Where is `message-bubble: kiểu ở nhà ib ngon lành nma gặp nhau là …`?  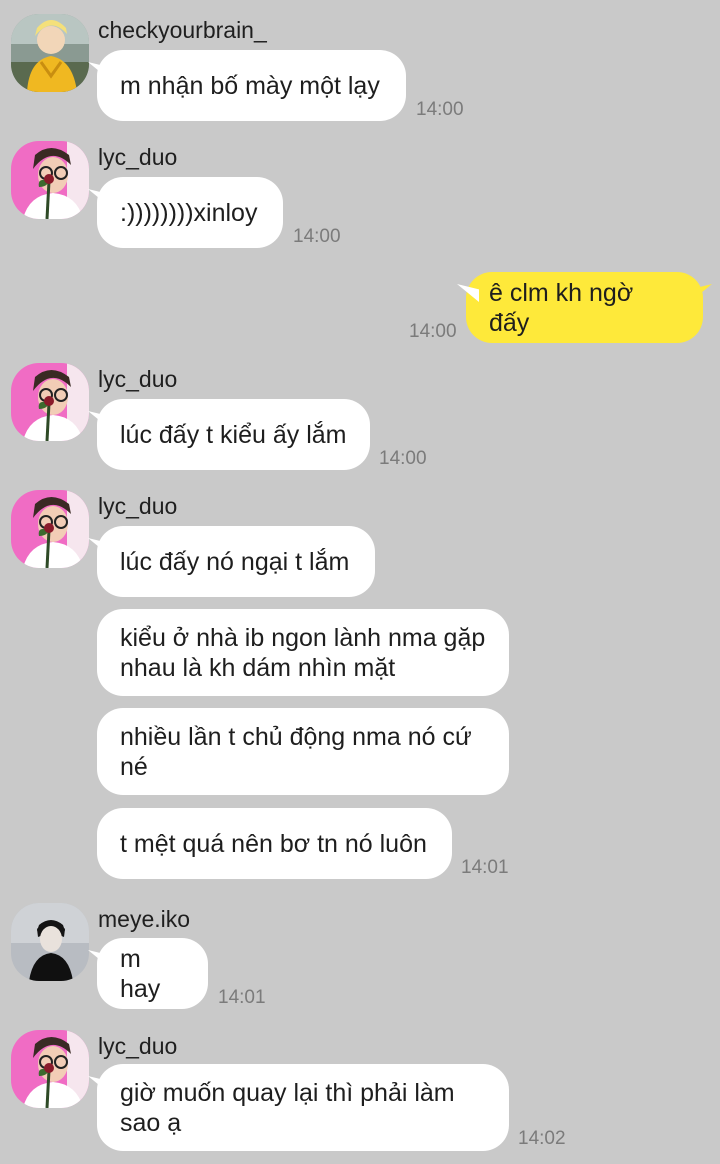
message-bubble: kiểu ở nhà ib ngon lành nma gặp nhau là … is located at coordinates (303, 652).